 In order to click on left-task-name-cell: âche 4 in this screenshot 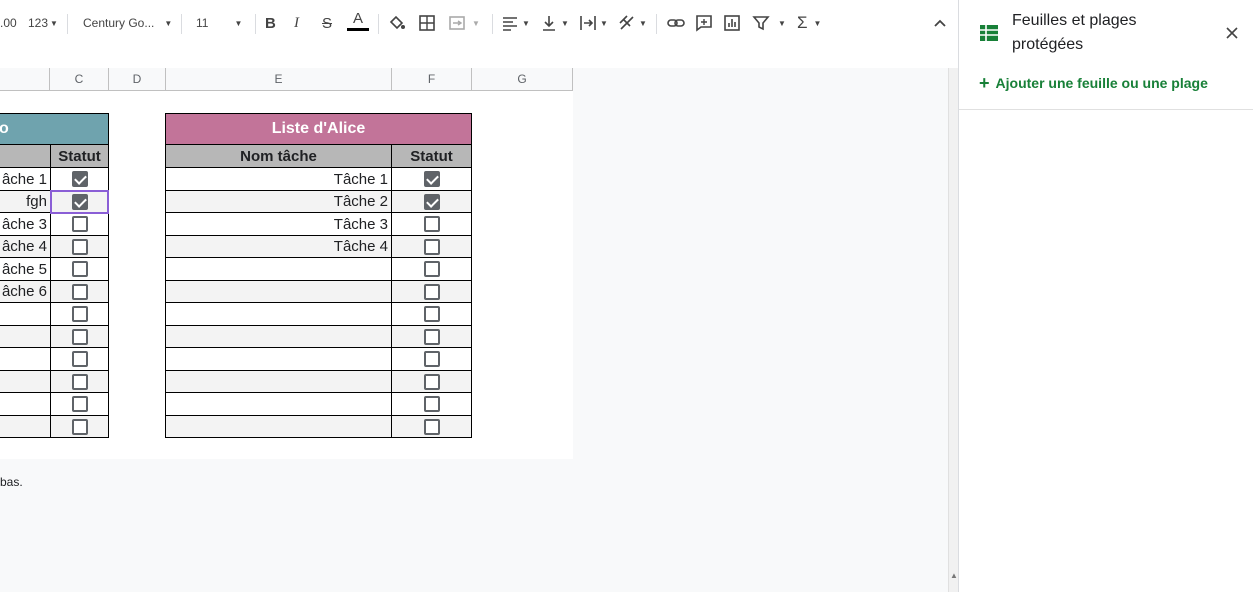, I will do `click(25, 246)`.